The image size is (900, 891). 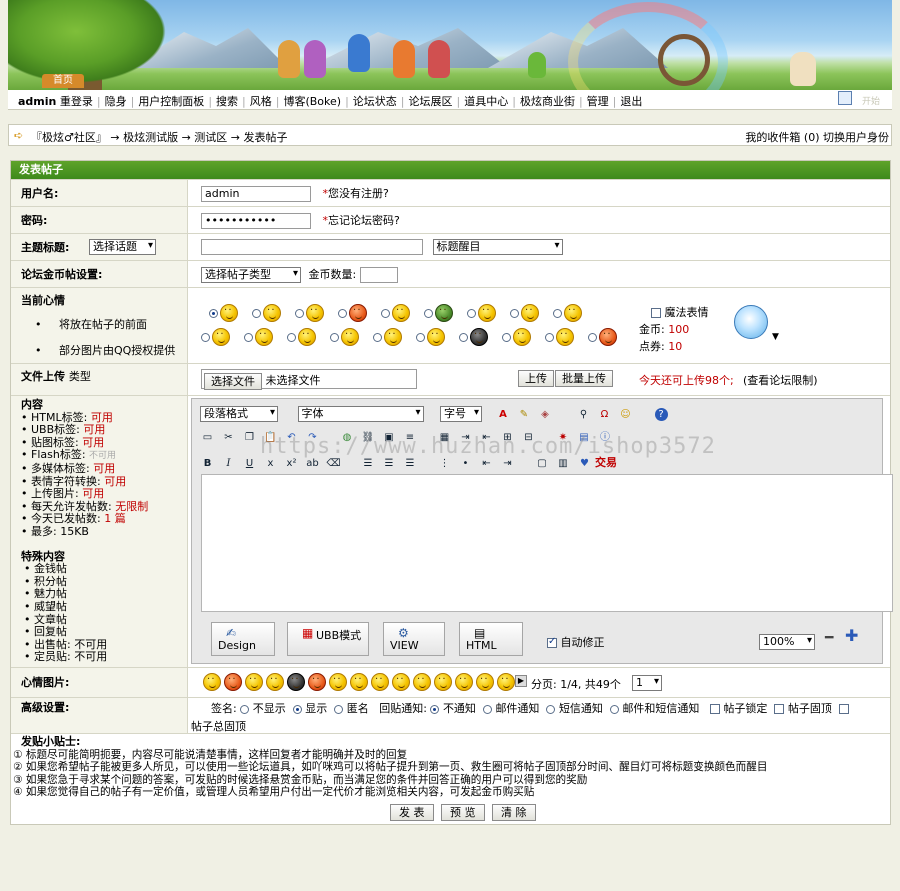 I want to click on zoom-in-icon: ✚, so click(x=851, y=635).